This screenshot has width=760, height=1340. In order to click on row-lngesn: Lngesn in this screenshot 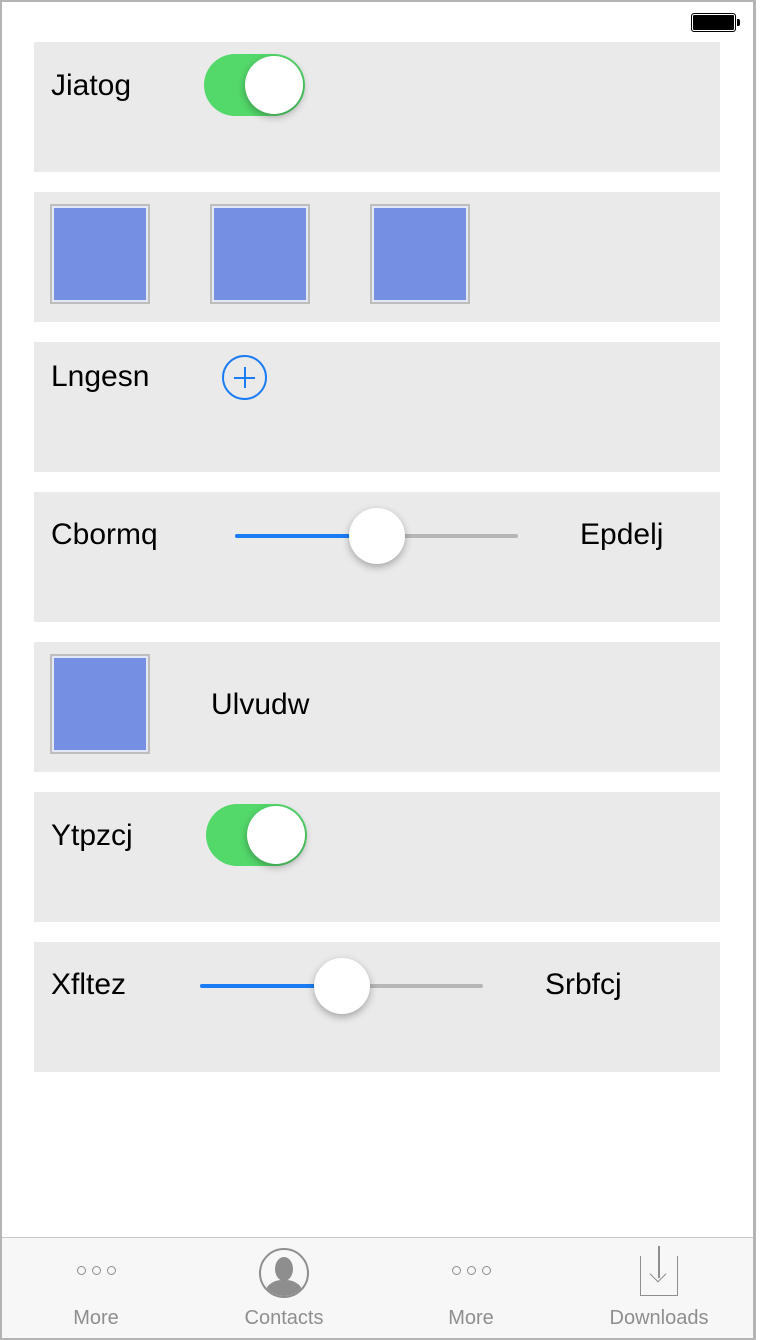, I will do `click(377, 407)`.